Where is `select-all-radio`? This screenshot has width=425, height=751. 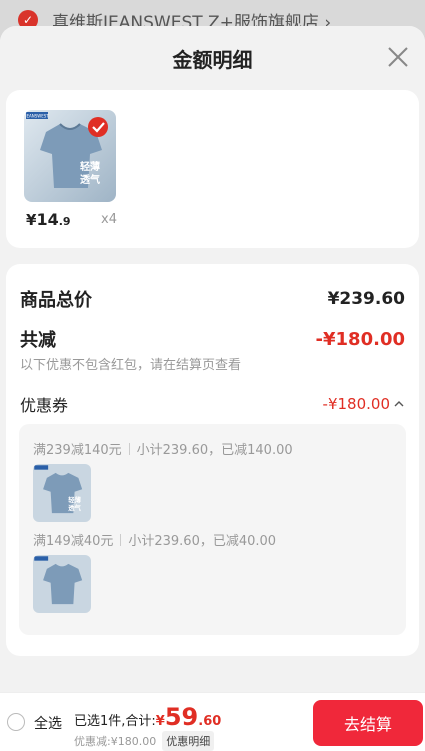
select-all-radio is located at coordinates (16, 722).